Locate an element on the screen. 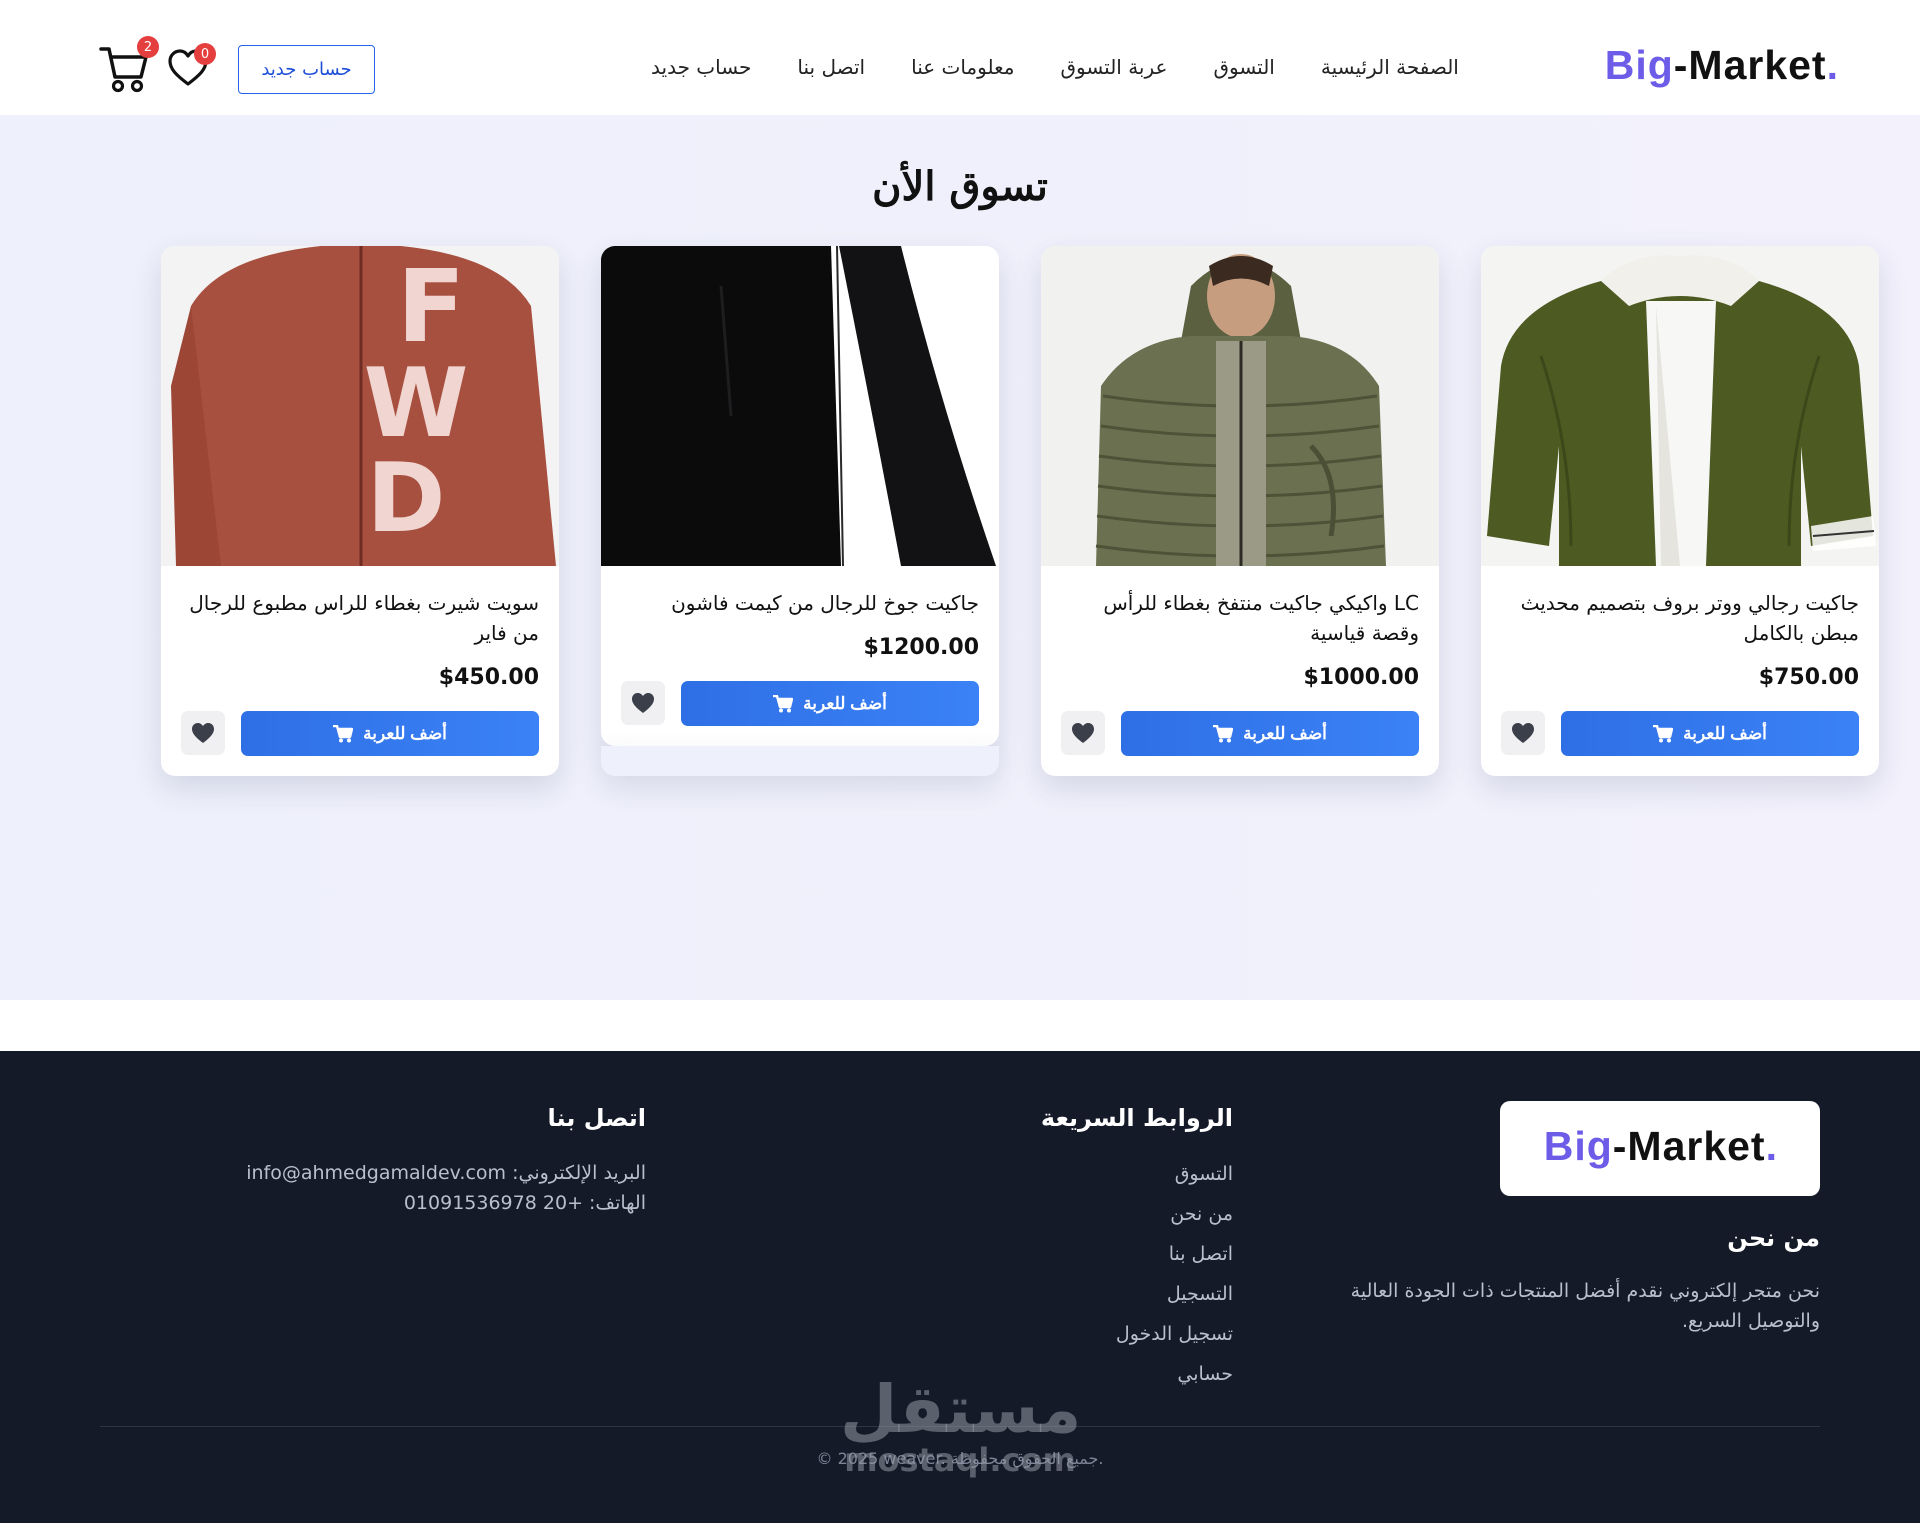 The width and height of the screenshot is (1920, 1523). wishlist-count-badge: 0 is located at coordinates (205, 54).